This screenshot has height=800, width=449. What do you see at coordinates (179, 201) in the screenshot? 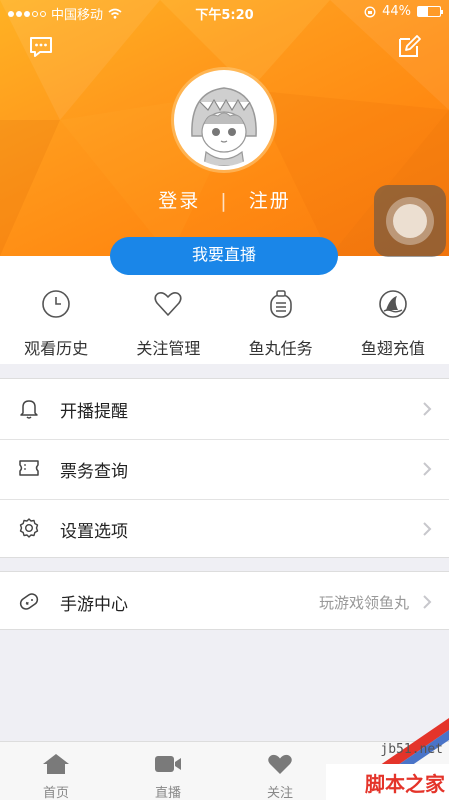
I see `login-link: 登录` at bounding box center [179, 201].